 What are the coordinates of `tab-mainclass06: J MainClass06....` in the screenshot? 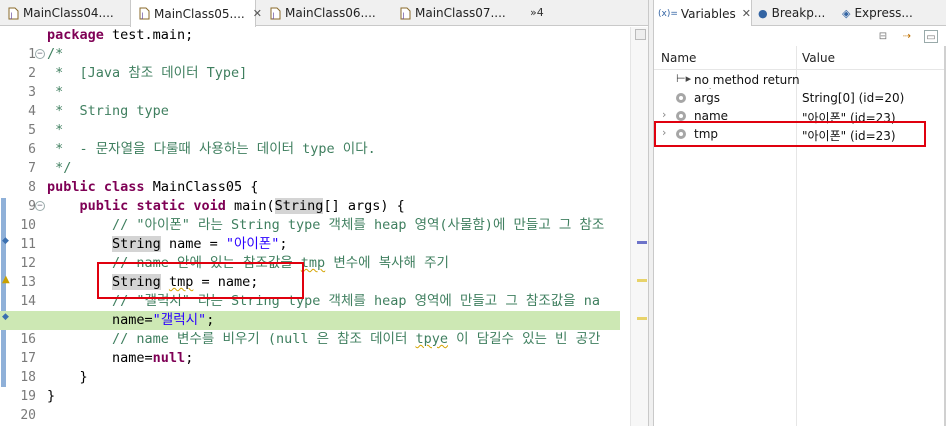 It's located at (327, 13).